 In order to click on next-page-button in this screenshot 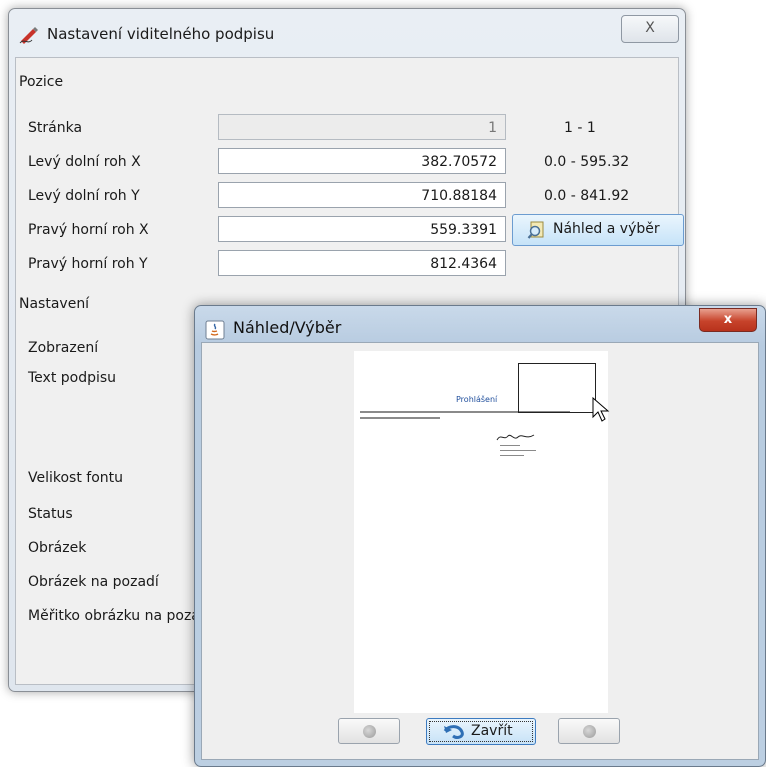, I will do `click(589, 731)`.